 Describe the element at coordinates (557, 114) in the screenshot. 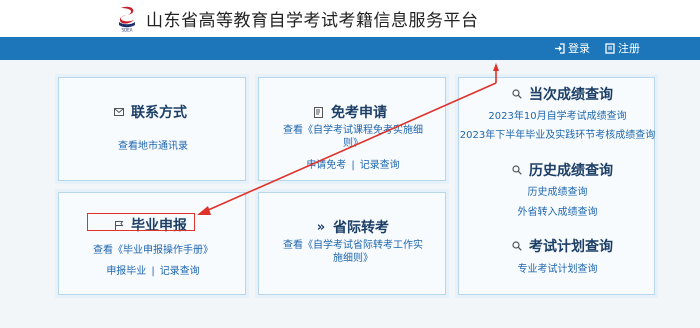

I see `current-scores-link-1: 2023年10月自学考试成绩查询` at that location.